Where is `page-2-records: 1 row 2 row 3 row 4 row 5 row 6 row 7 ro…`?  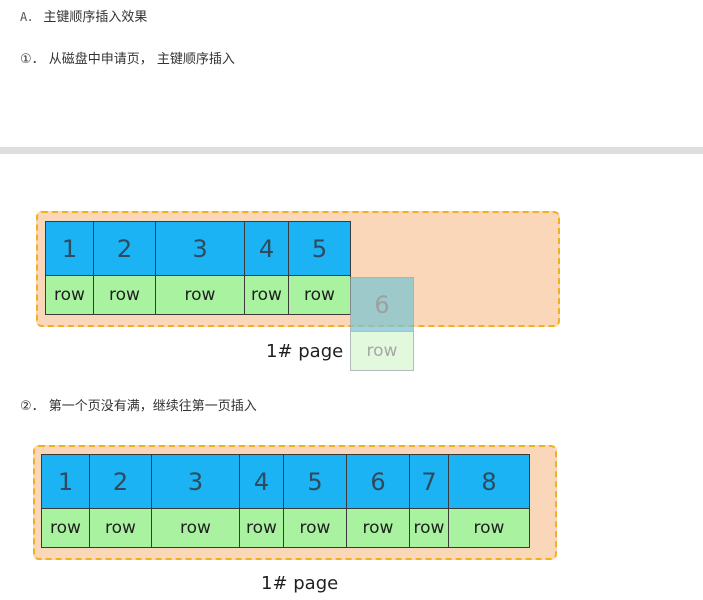 page-2-records: 1 row 2 row 3 row 4 row 5 row 6 row 7 ro… is located at coordinates (285, 501).